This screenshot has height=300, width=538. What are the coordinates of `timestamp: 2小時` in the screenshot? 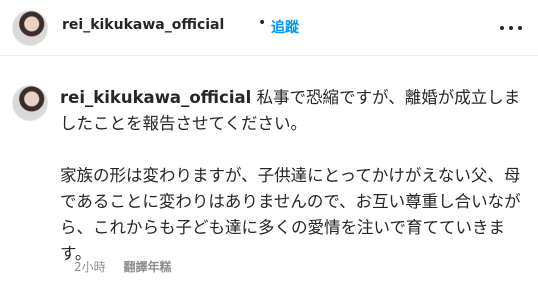 It's located at (90, 267).